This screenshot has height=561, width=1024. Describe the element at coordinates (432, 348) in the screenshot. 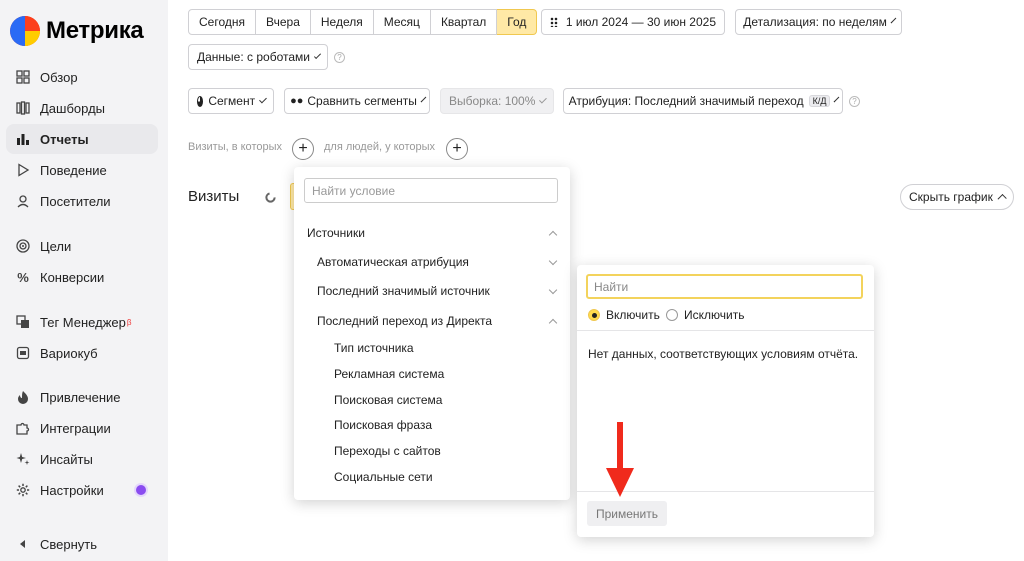

I see `tree-item-source-type: Тип источника` at that location.